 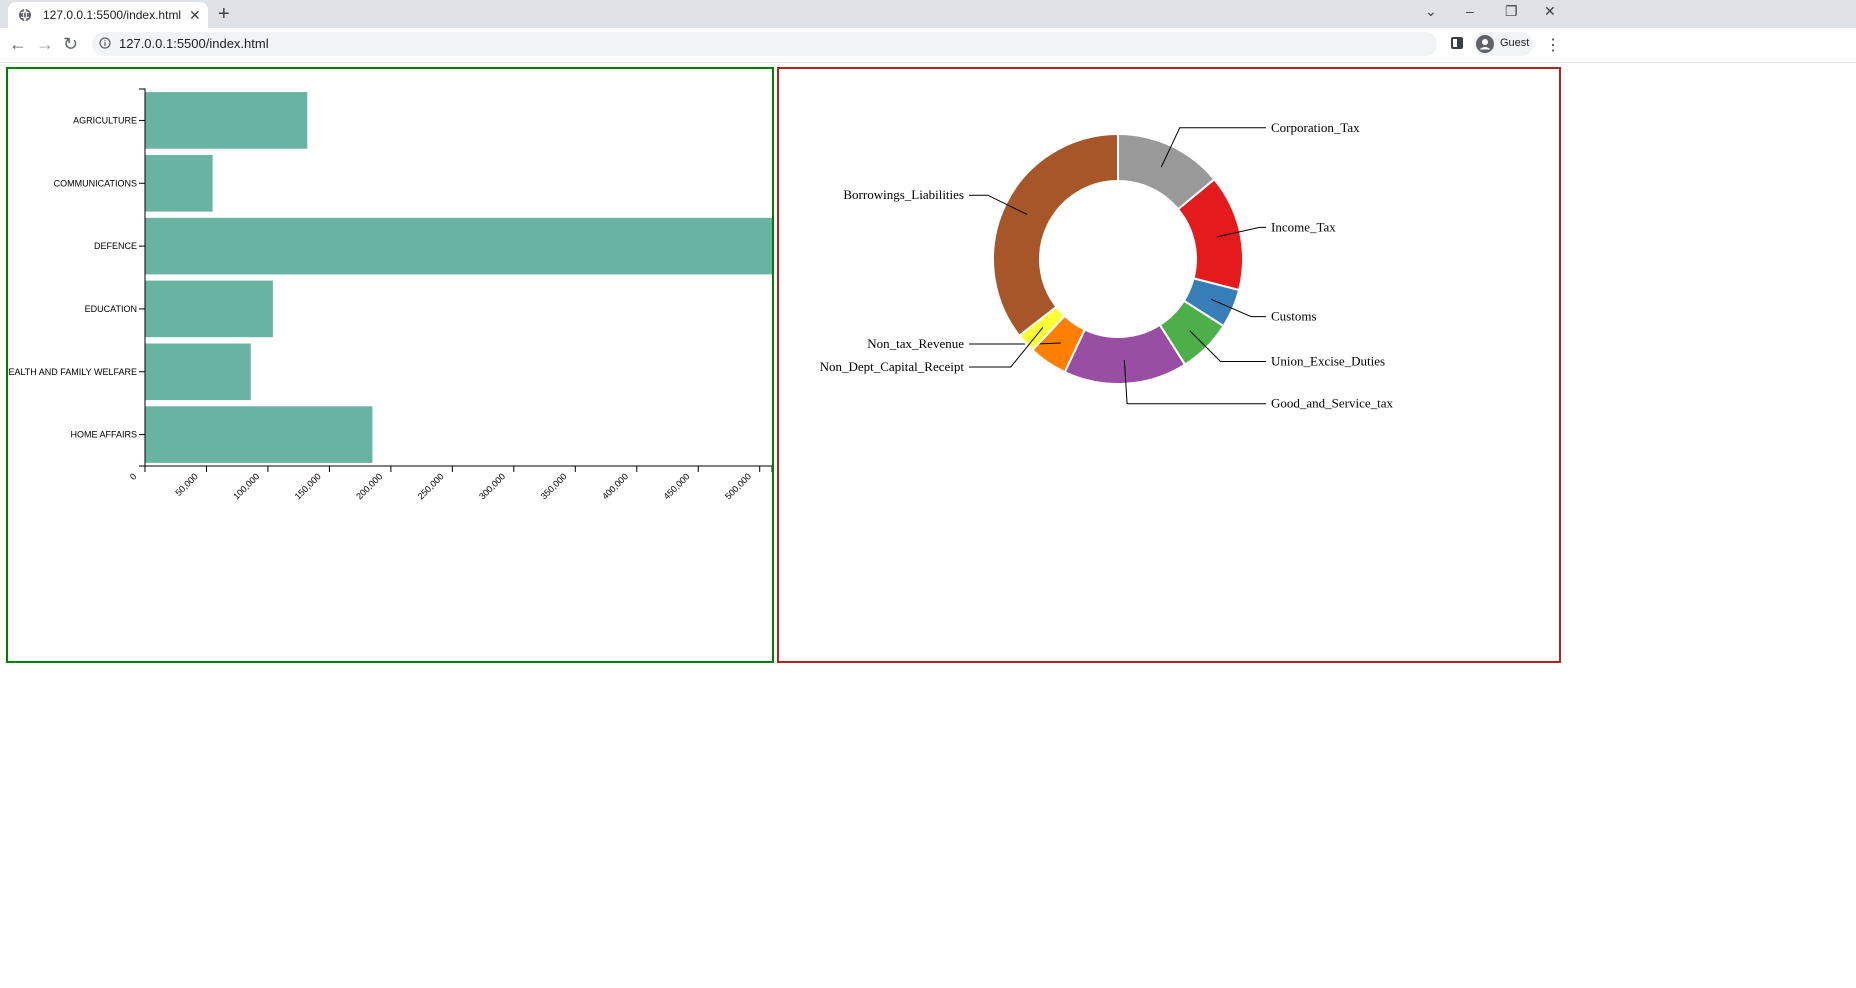 What do you see at coordinates (198, 372) in the screenshot?
I see `bar-health-and-family-welfare` at bounding box center [198, 372].